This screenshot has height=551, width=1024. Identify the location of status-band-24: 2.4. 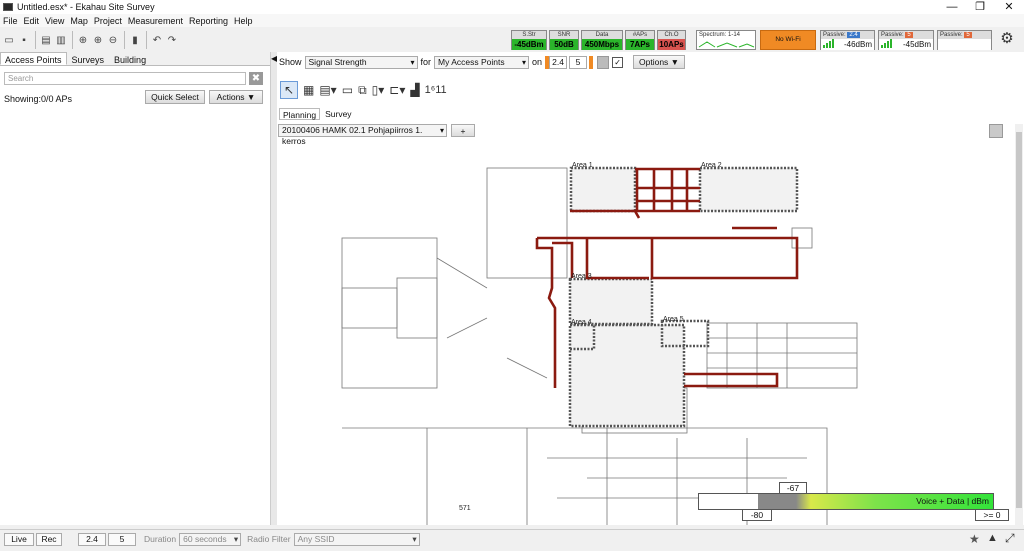
(92, 539).